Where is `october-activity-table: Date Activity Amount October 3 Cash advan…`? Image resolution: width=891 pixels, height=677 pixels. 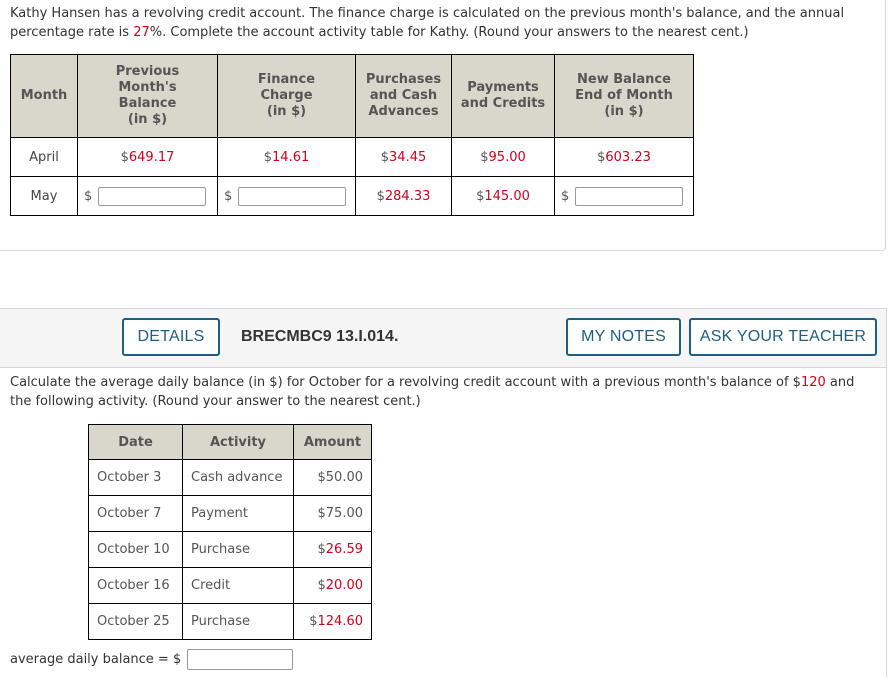 october-activity-table: Date Activity Amount October 3 Cash advan… is located at coordinates (230, 532).